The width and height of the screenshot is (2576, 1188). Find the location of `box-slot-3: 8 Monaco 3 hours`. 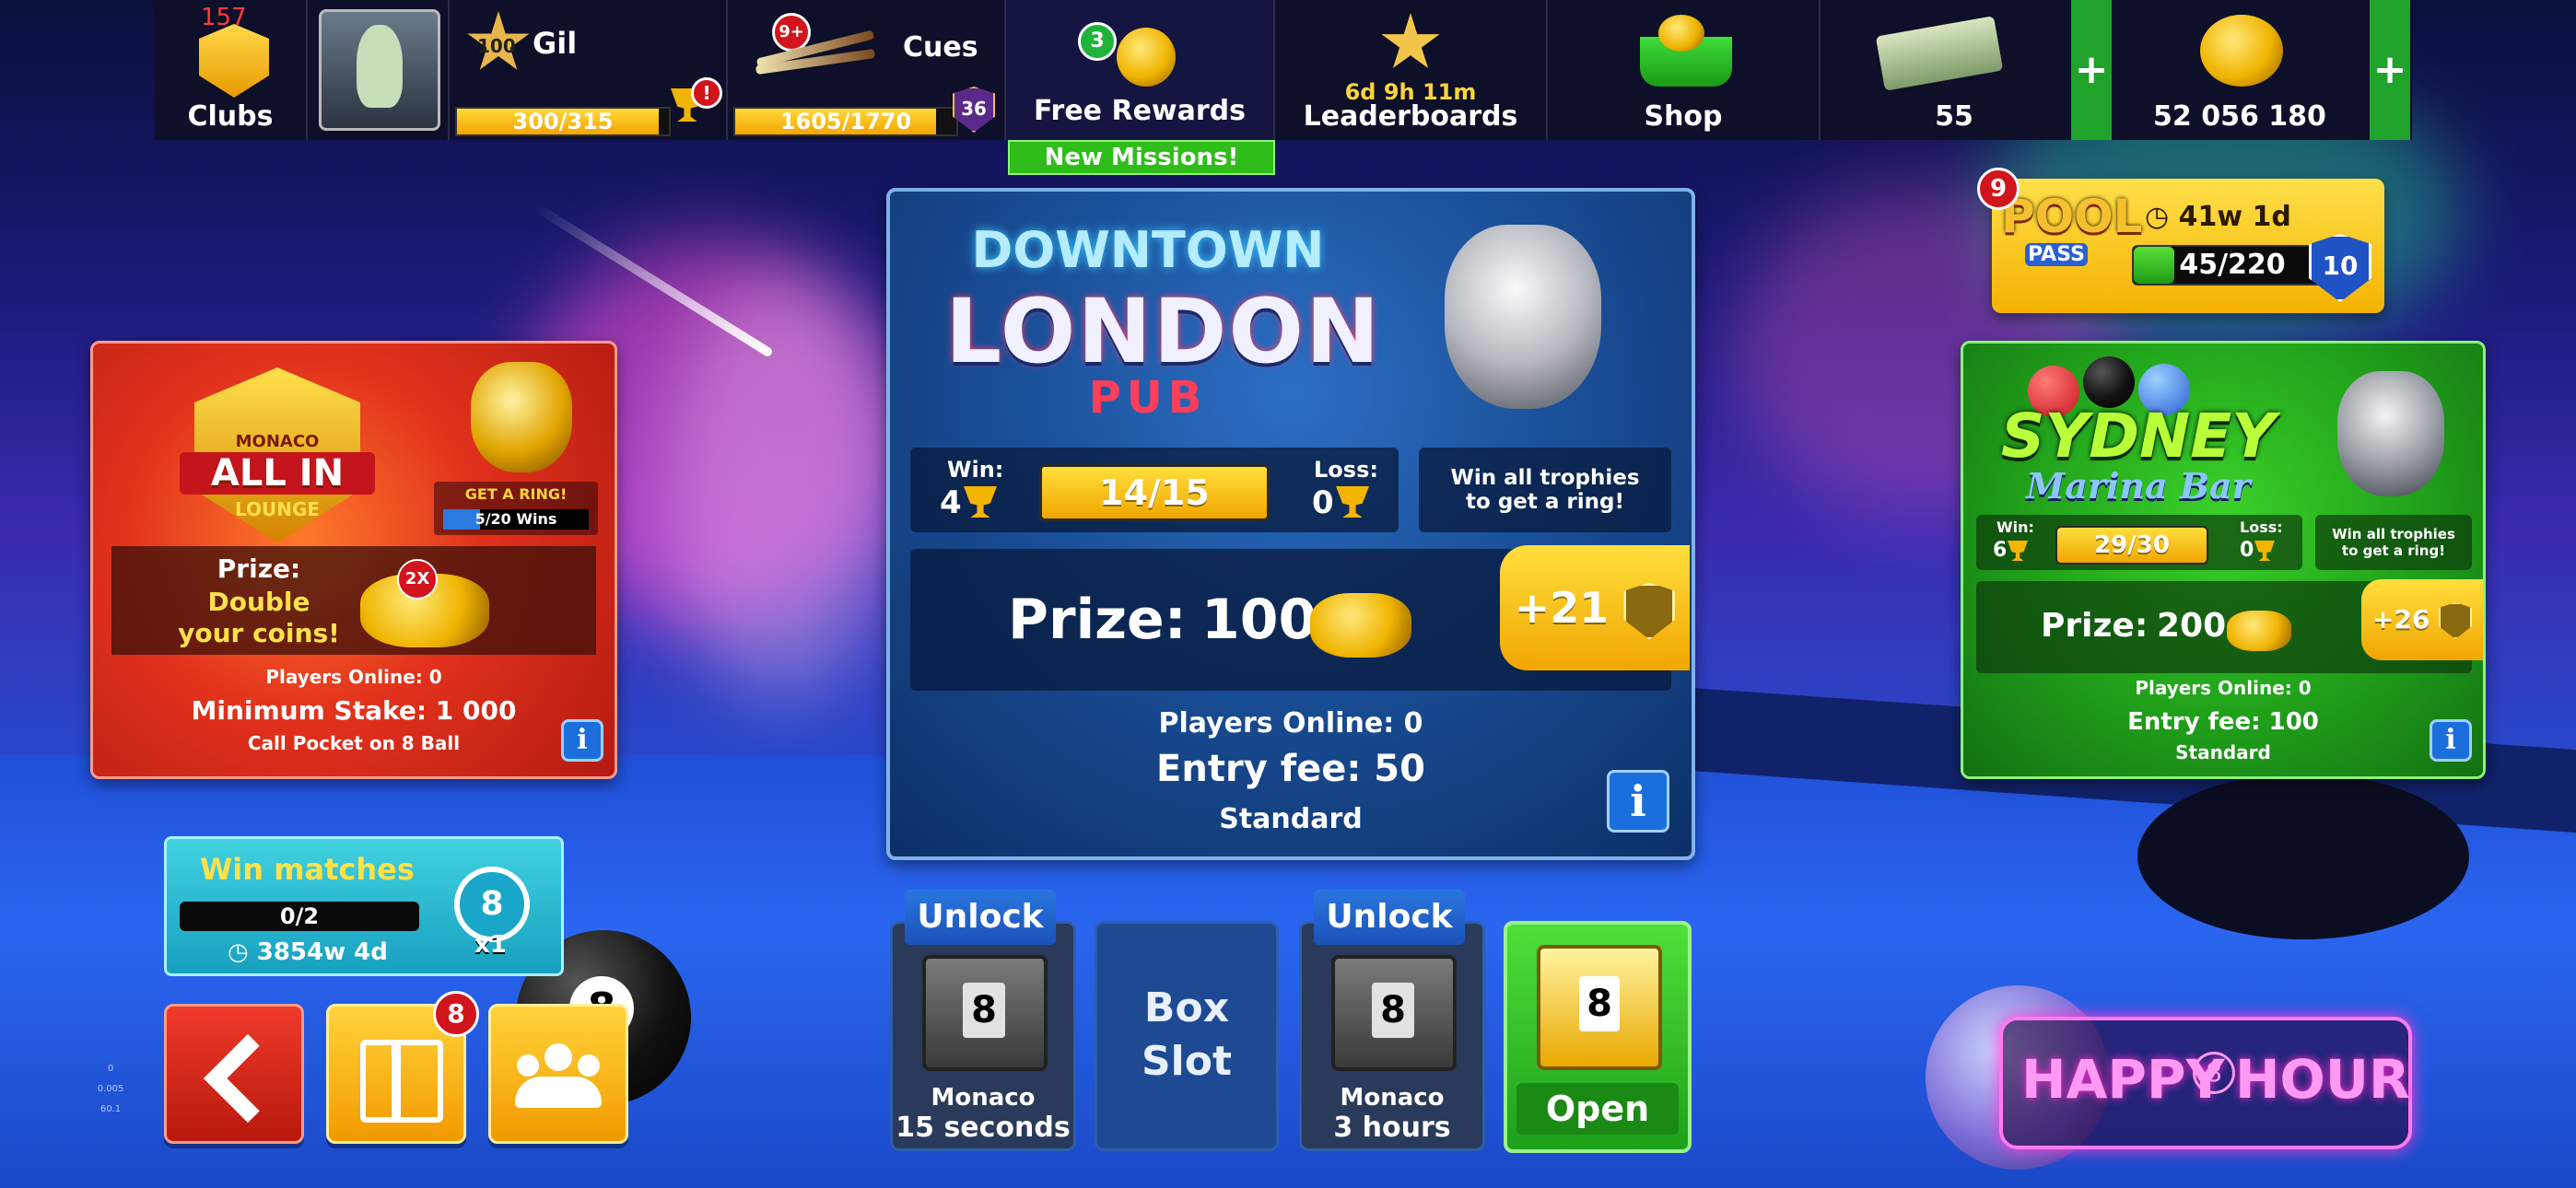

box-slot-3: 8 Monaco 3 hours is located at coordinates (1392, 1036).